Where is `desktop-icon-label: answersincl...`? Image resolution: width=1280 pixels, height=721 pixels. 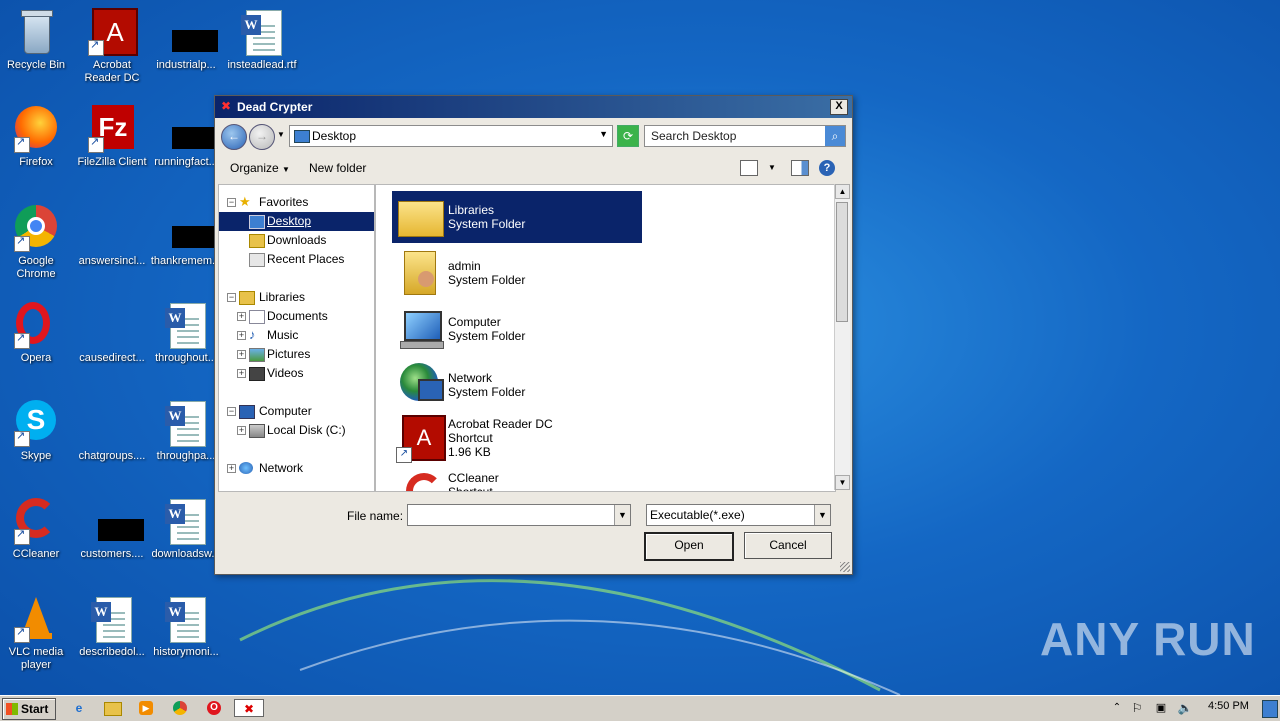
desktop-icon-label: answersincl... is located at coordinates (112, 261).